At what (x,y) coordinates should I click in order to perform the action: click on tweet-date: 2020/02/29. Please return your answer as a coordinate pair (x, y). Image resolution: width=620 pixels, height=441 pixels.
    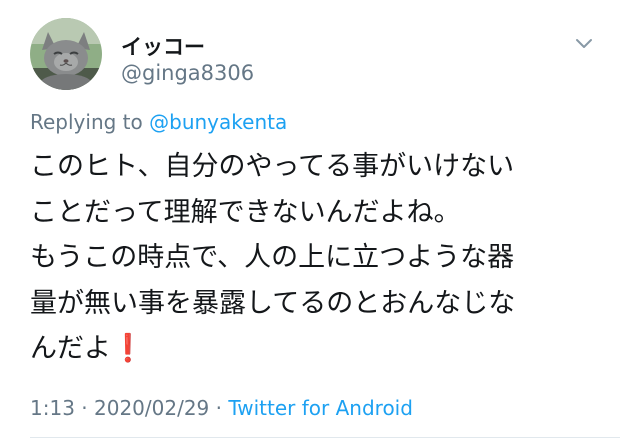
    Looking at the image, I should click on (151, 408).